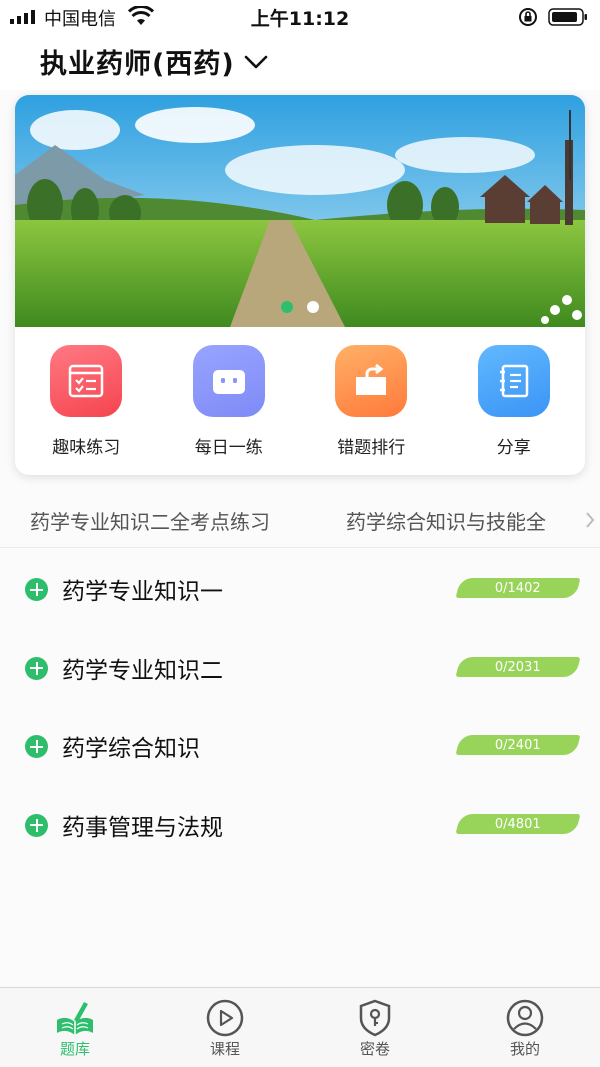  What do you see at coordinates (224, 1049) in the screenshot?
I see `tab-label: 课程` at bounding box center [224, 1049].